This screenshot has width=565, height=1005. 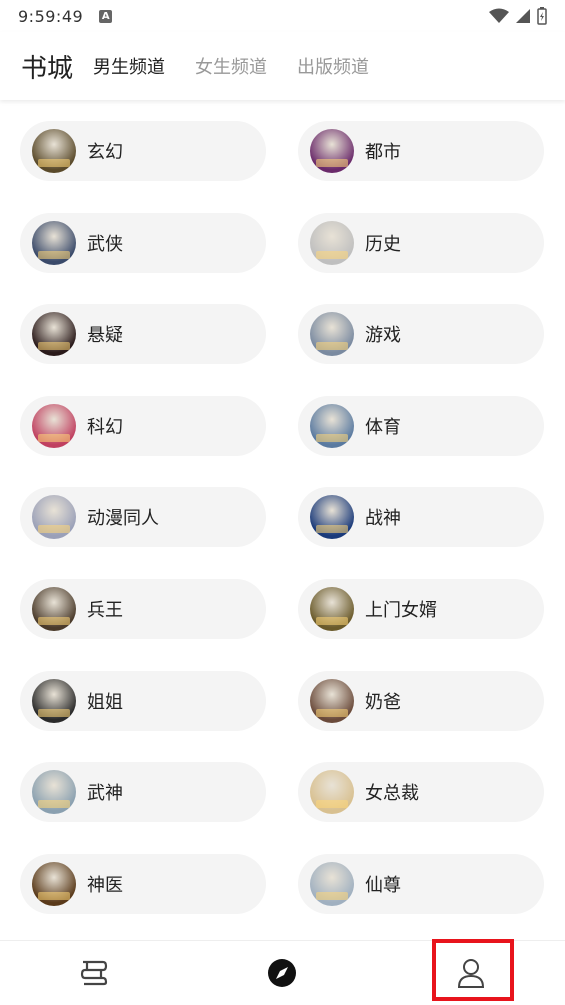 What do you see at coordinates (401, 610) in the screenshot?
I see `category-label: 上门女婿` at bounding box center [401, 610].